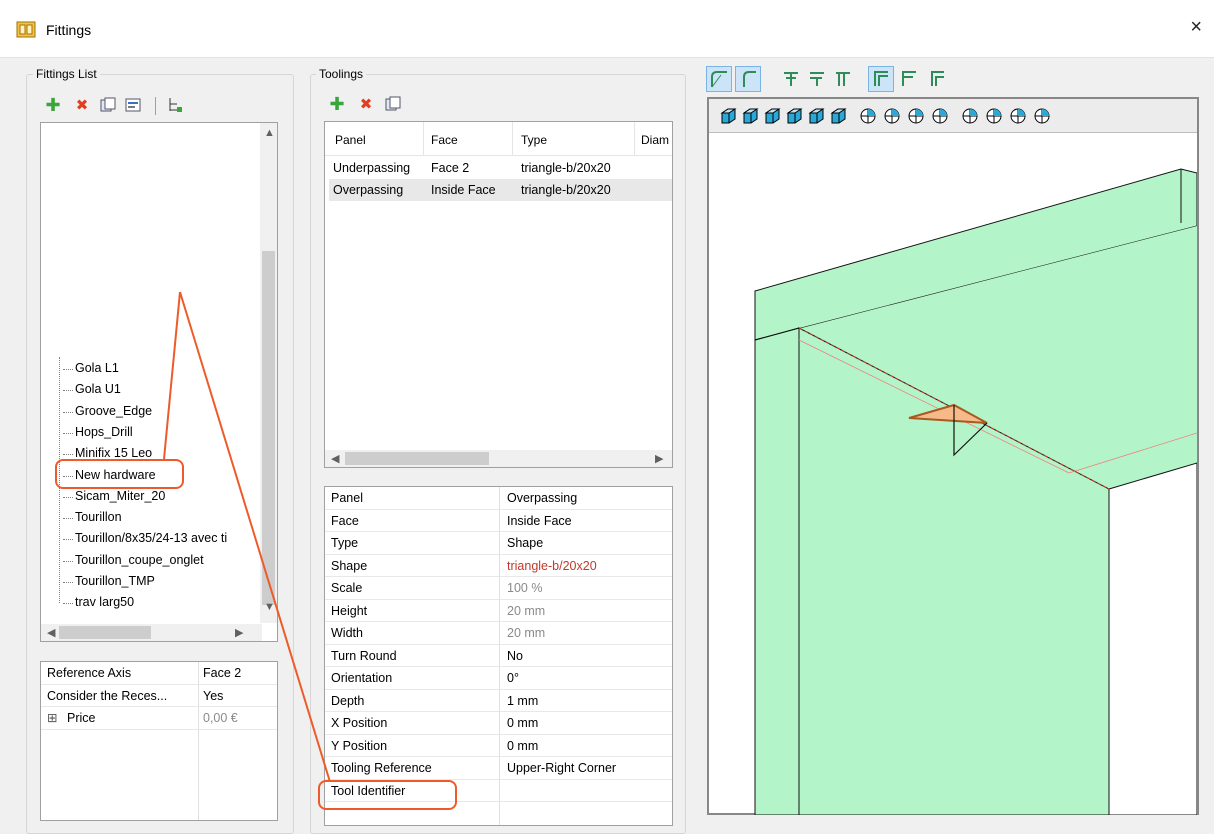  Describe the element at coordinates (655, 140) in the screenshot. I see `column-header: Diam` at that location.